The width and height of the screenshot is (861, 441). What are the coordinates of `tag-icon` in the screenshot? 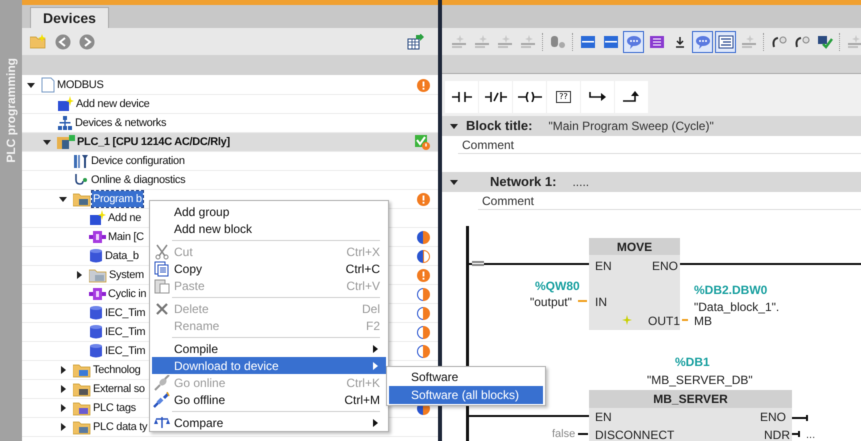 It's located at (656, 41).